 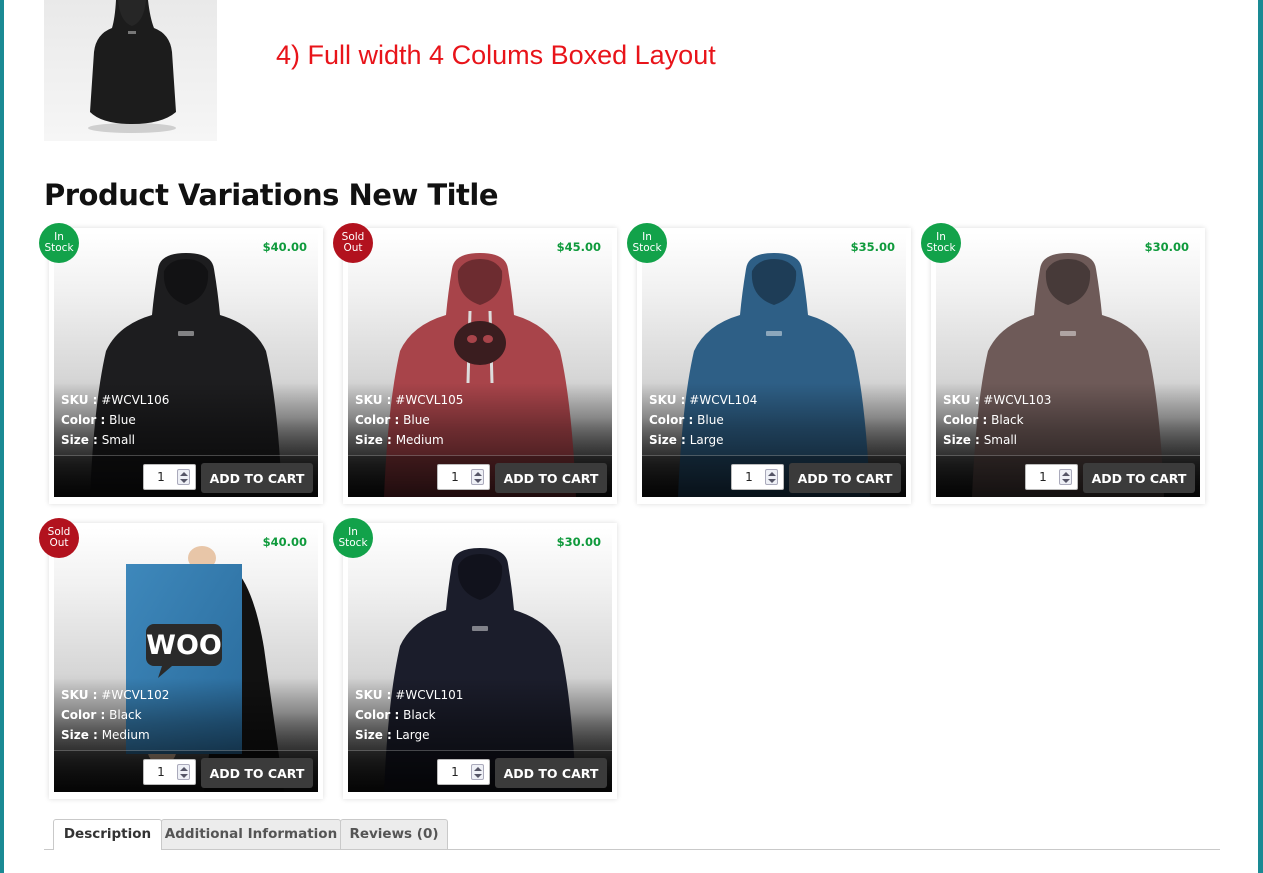 What do you see at coordinates (251, 834) in the screenshot?
I see `tab-additional-information: Additional Information` at bounding box center [251, 834].